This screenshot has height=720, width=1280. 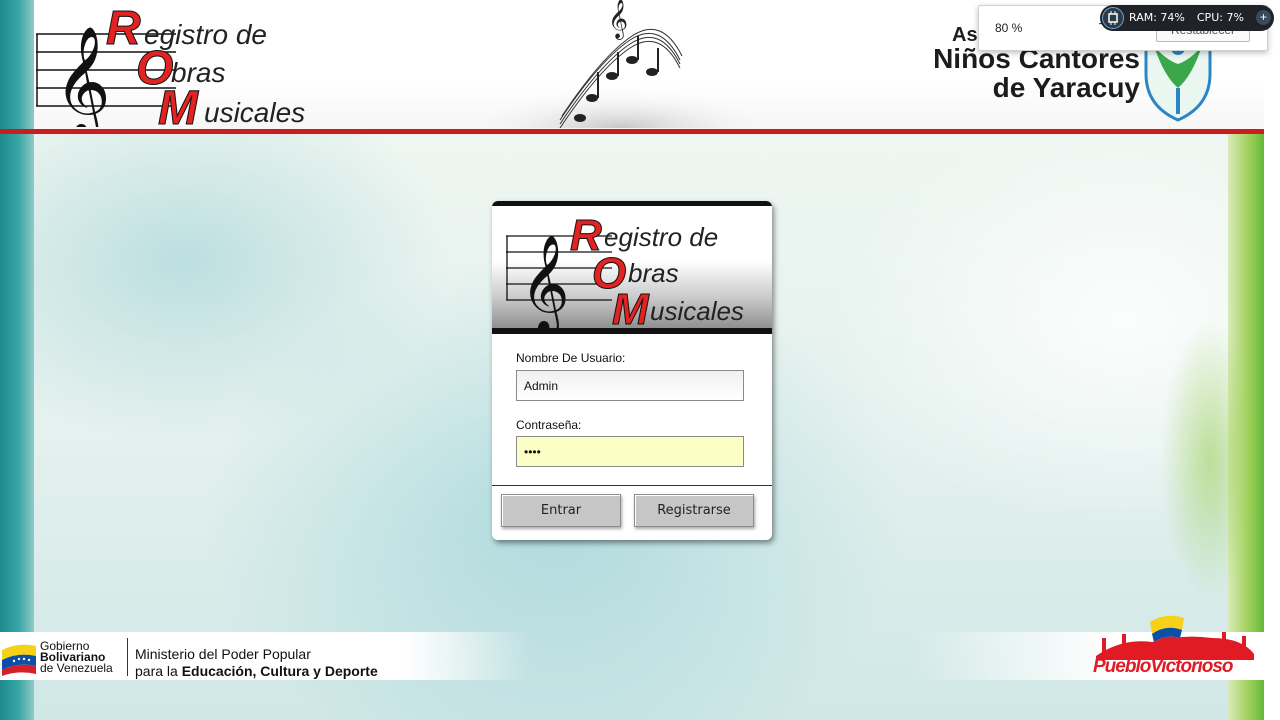 What do you see at coordinates (223, 654) in the screenshot?
I see `ministry-line1: Ministerio del Poder Popular` at bounding box center [223, 654].